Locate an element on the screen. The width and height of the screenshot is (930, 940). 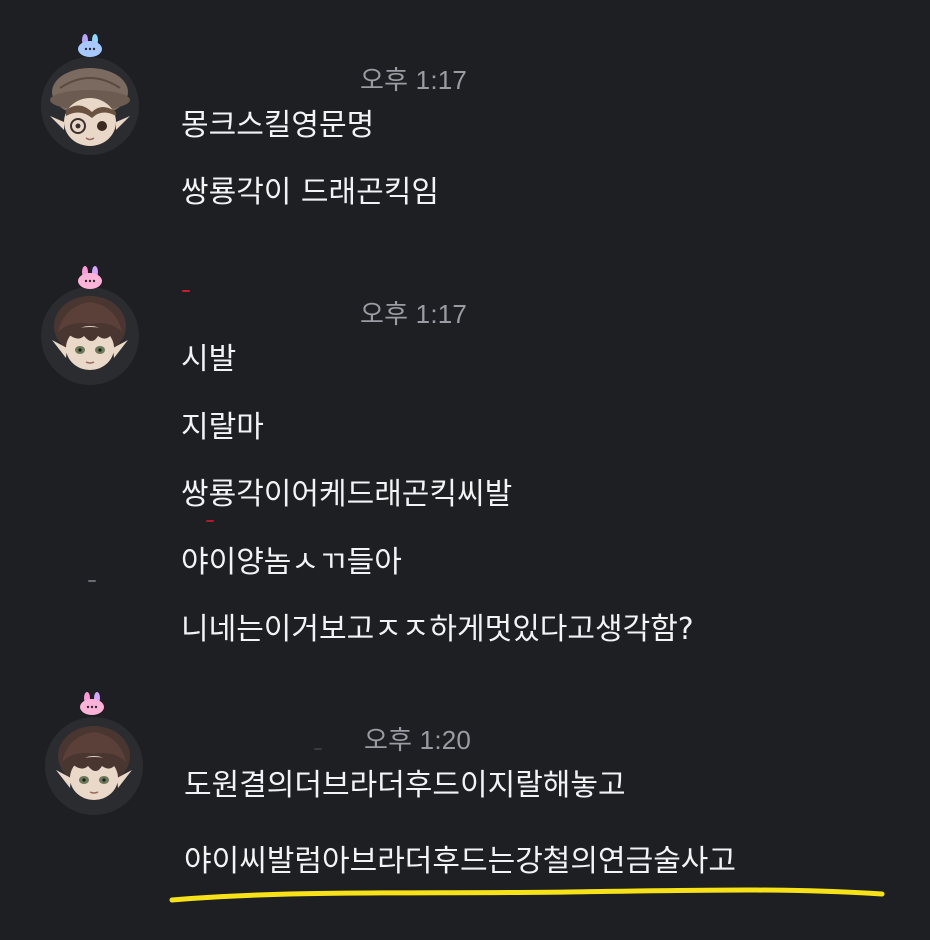
message-timestamp: 오후 1:20 is located at coordinates (418, 740).